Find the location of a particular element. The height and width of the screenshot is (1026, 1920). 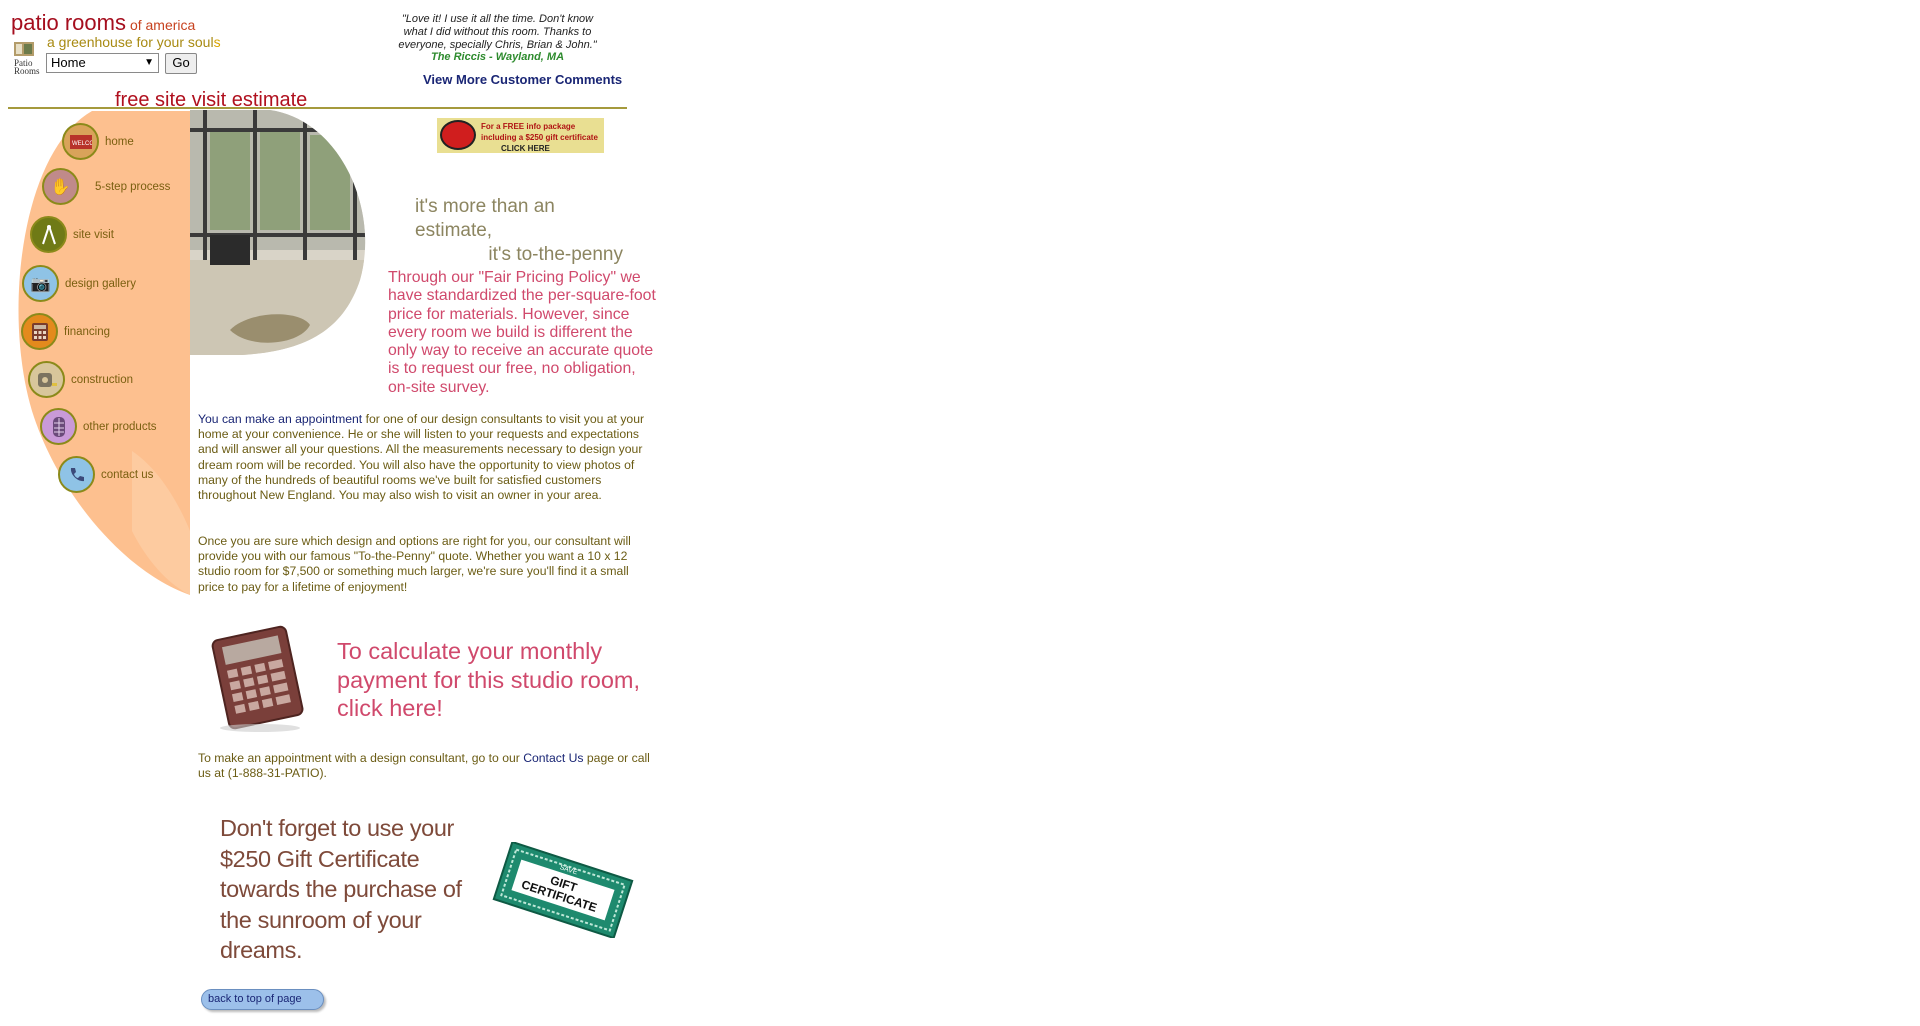

svg-text: Rooms is located at coordinates (27, 71).